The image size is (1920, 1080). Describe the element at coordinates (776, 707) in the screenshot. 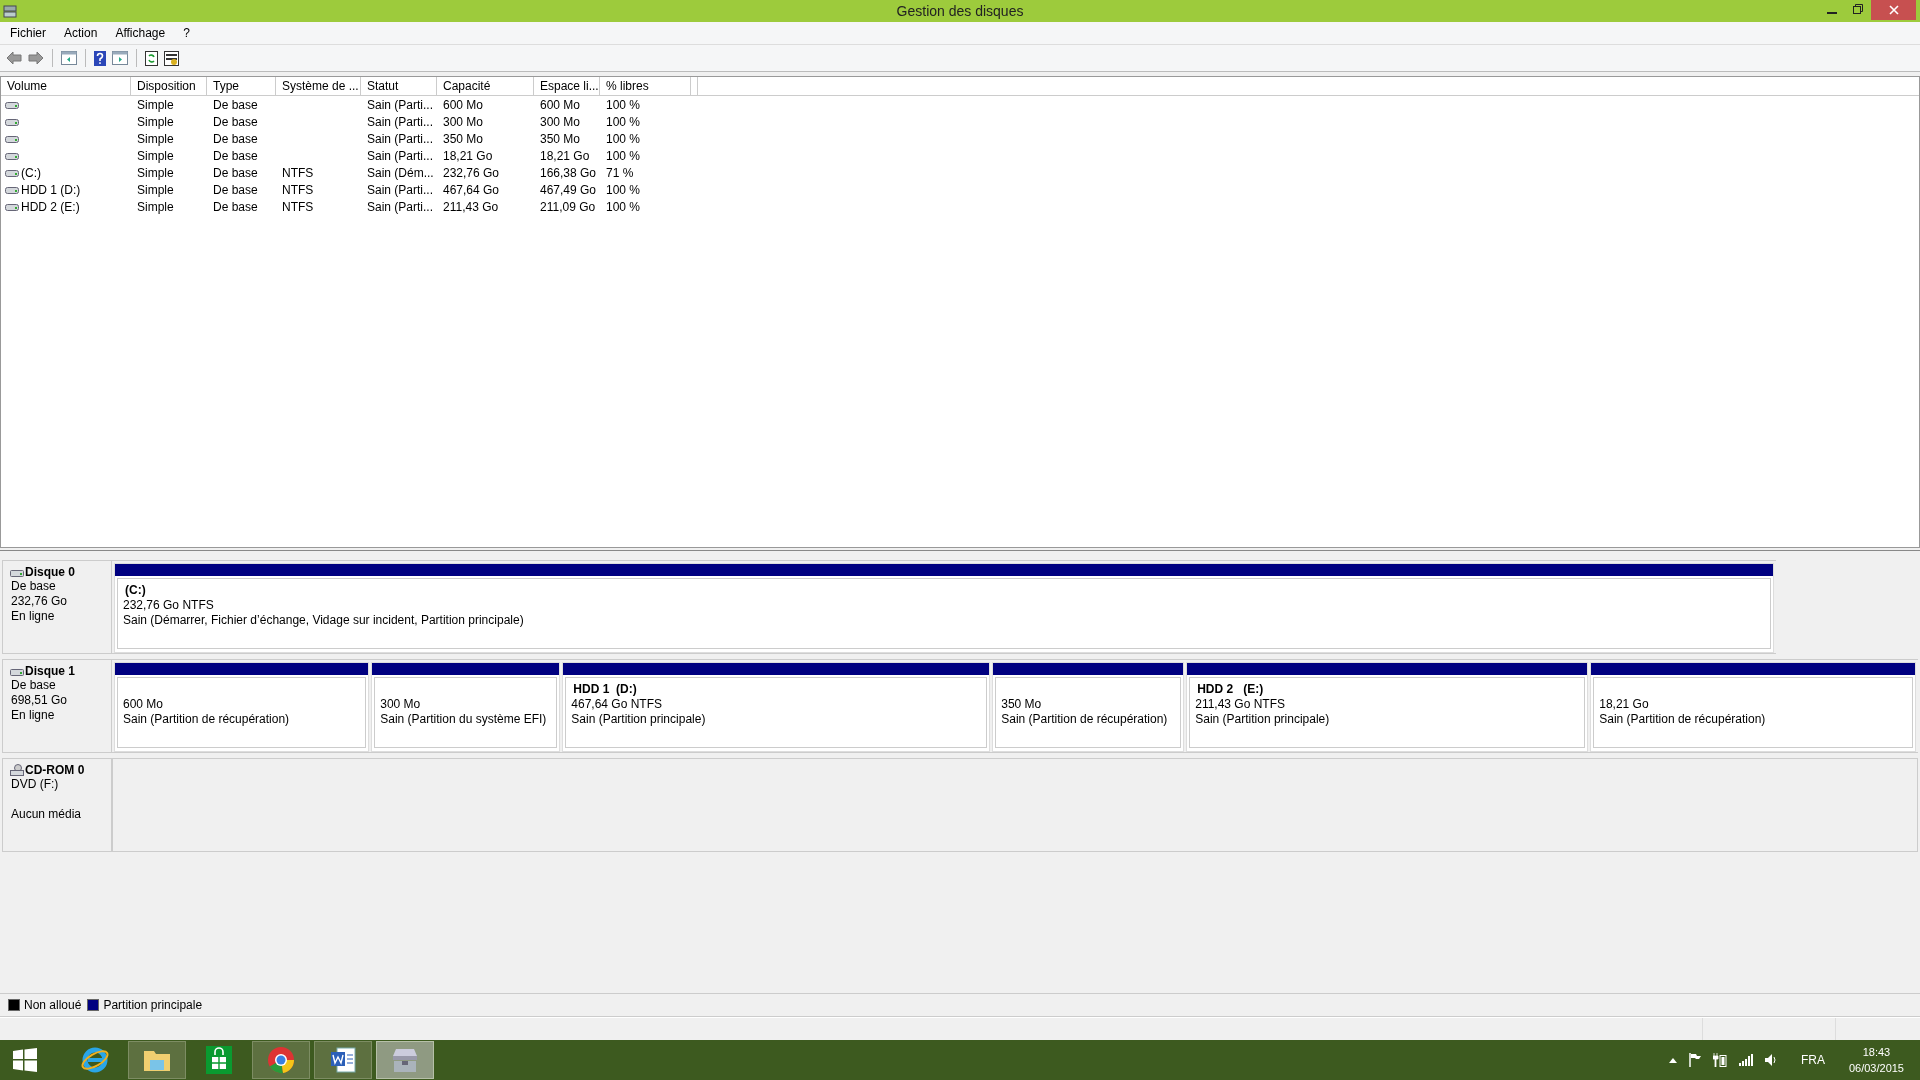

I see `partition-block: HDD 1 (D:) 467,64 Go NTFS Sain (Partition principale)` at that location.